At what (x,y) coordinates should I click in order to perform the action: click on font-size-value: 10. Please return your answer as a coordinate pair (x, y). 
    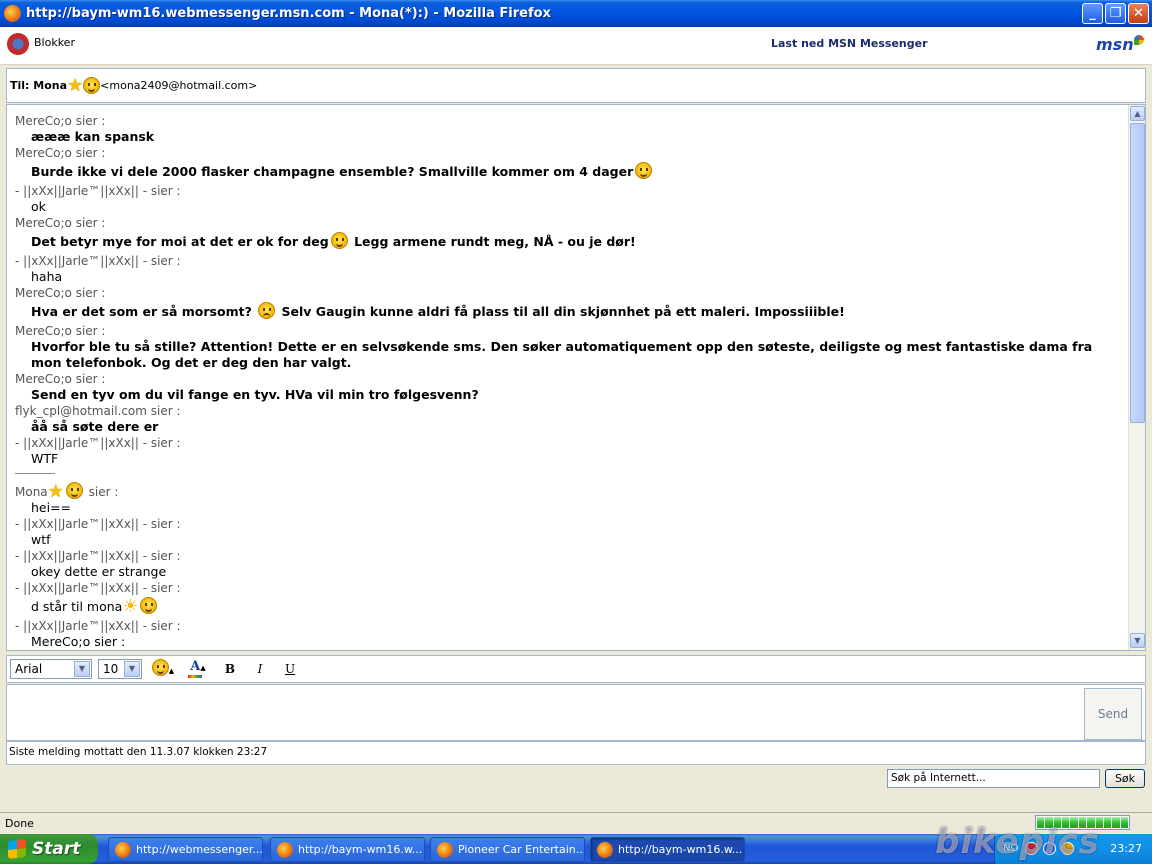
    Looking at the image, I should click on (111, 669).